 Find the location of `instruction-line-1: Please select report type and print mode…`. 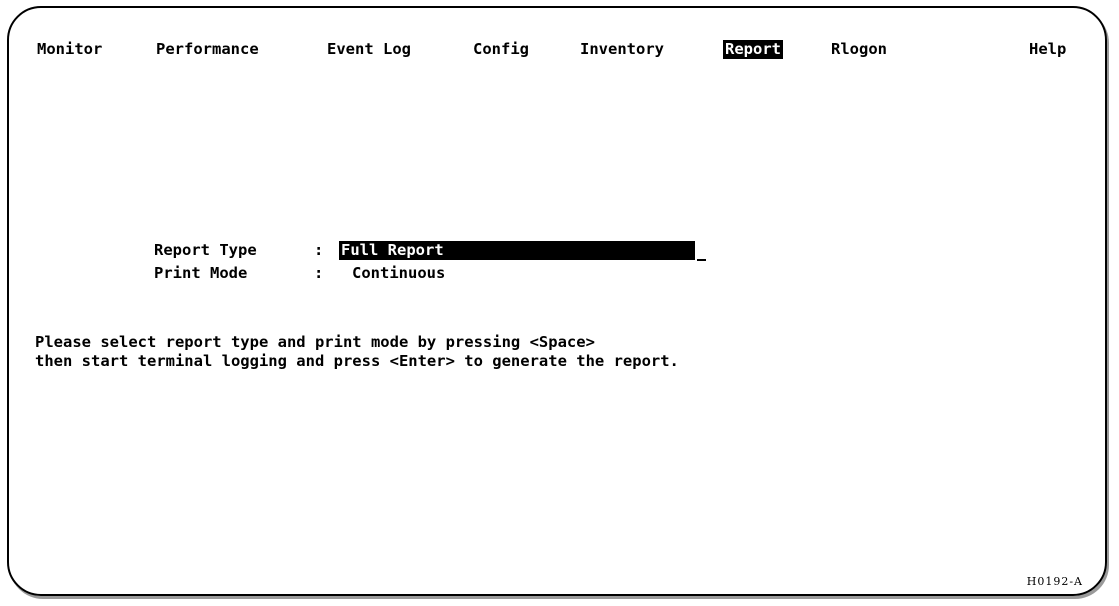

instruction-line-1: Please select report type and print mode… is located at coordinates (315, 342).